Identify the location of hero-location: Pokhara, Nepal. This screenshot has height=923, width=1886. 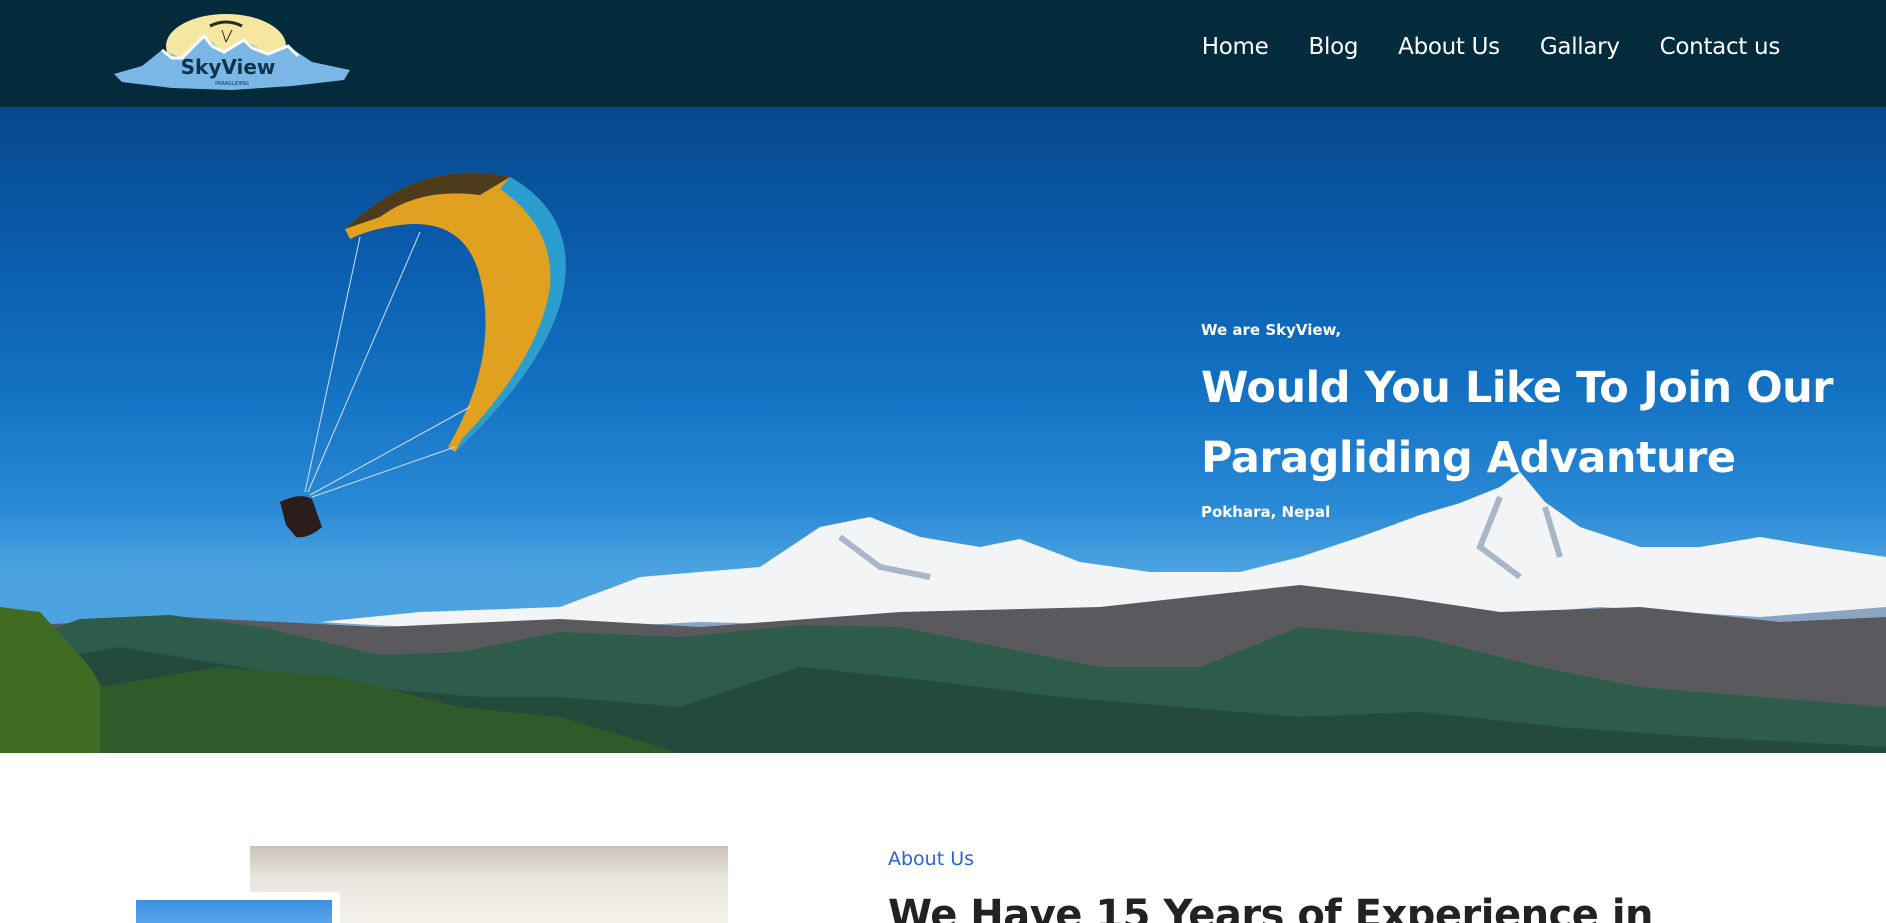
(1266, 512).